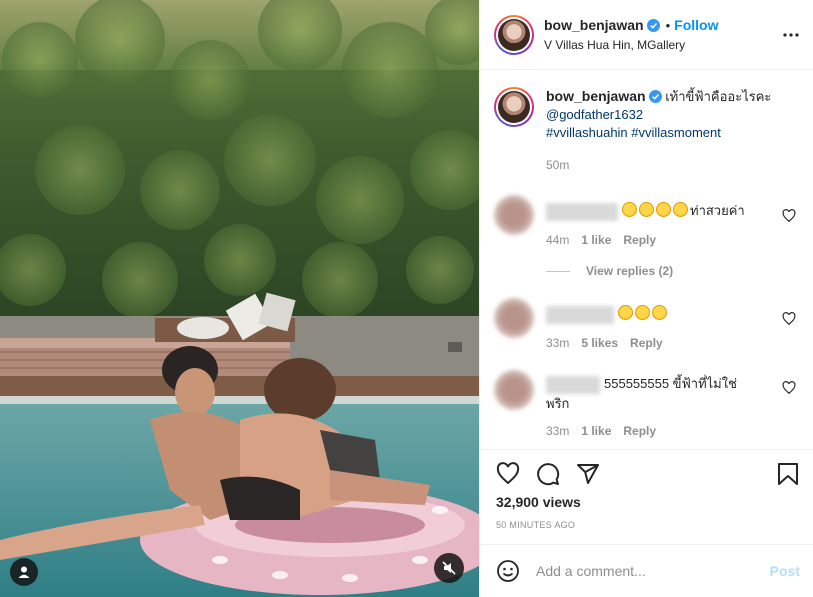 The height and width of the screenshot is (597, 813). I want to click on user-tag-button, so click(24, 572).